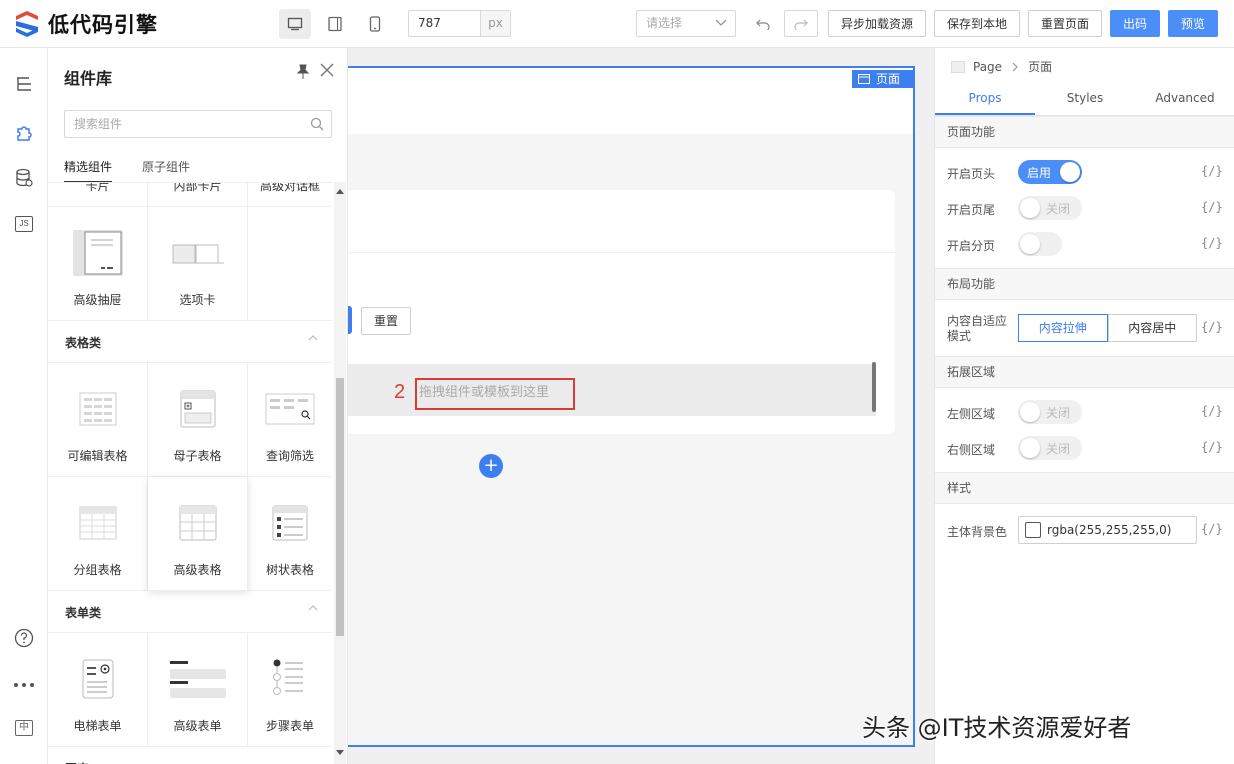  I want to click on tab-featured: 精选组件, so click(88, 170).